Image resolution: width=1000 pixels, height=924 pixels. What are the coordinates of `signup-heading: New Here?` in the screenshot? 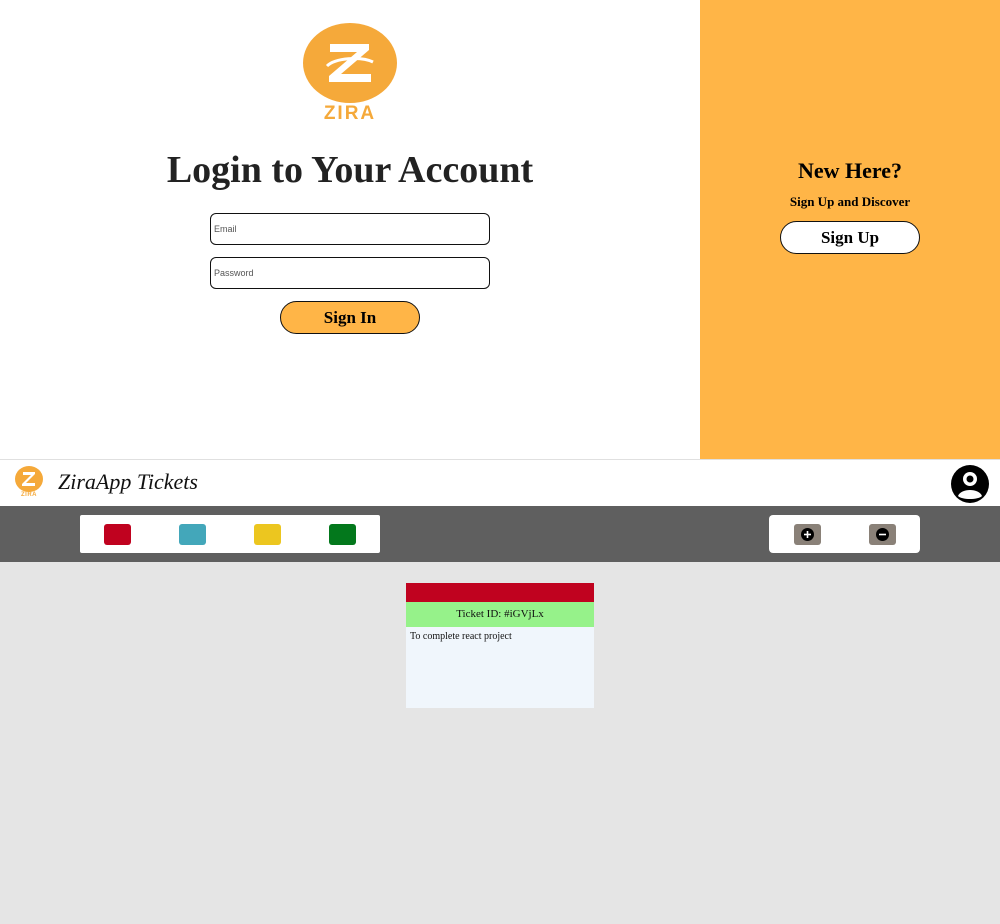 It's located at (850, 170).